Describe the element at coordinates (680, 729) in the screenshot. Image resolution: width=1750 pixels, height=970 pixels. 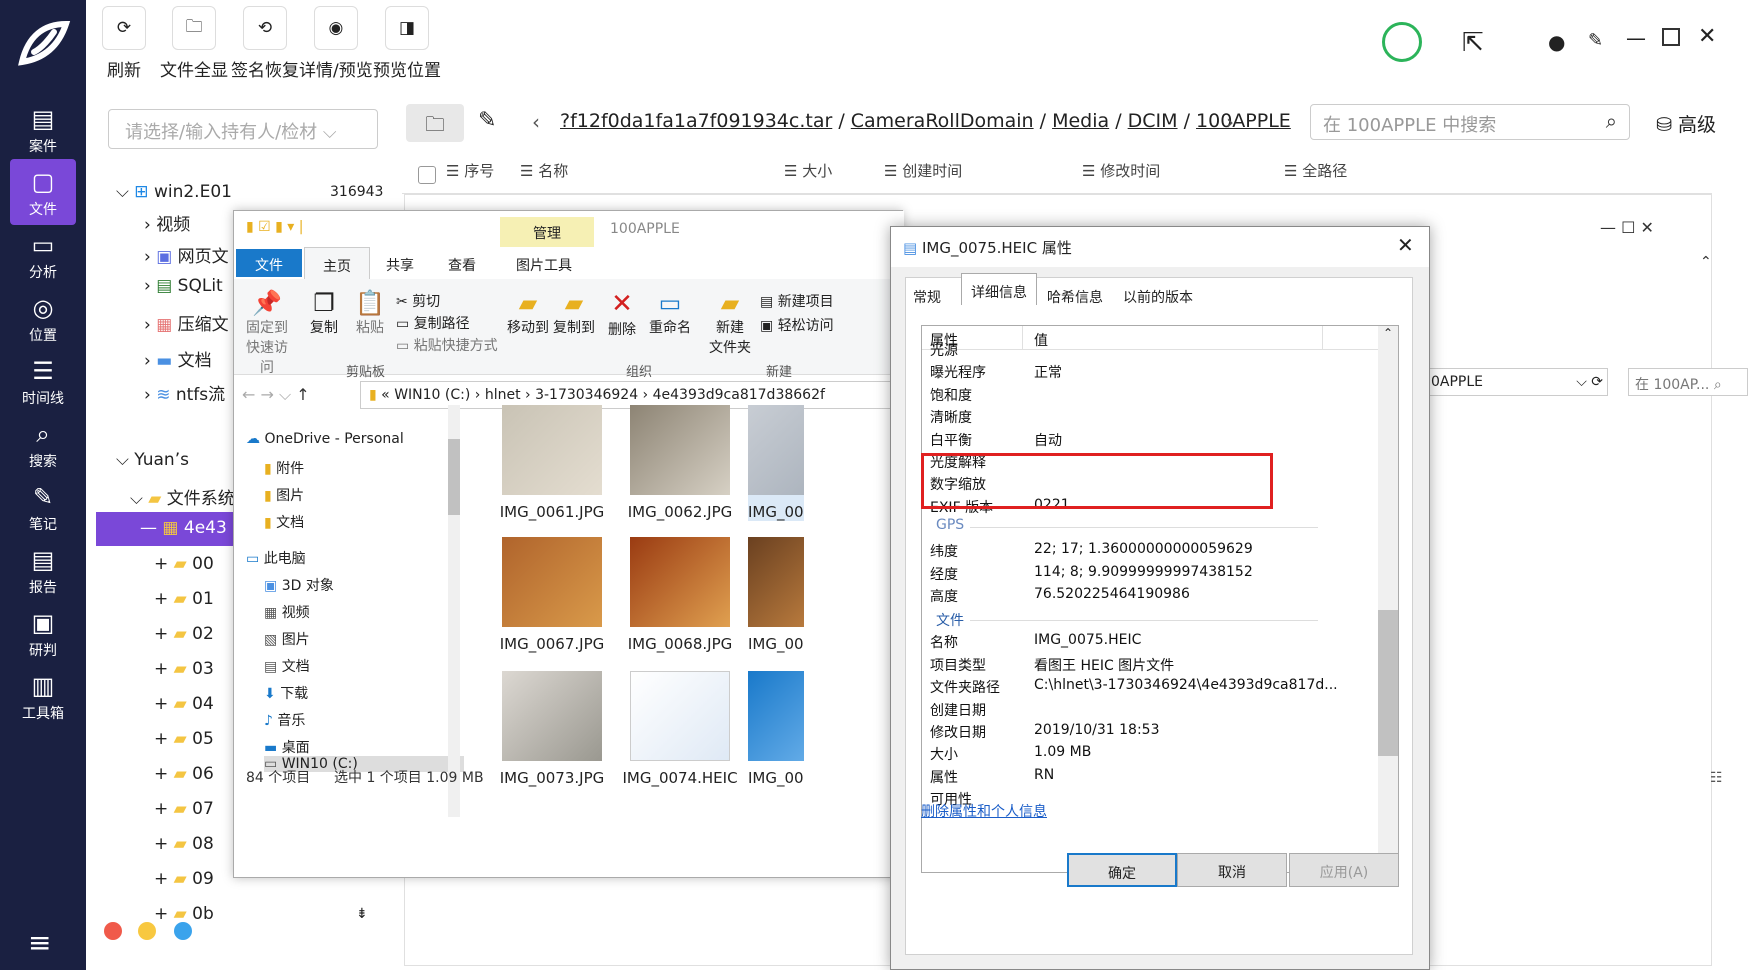
I see `file-thumbnail: IMG_0074.HEIC` at that location.